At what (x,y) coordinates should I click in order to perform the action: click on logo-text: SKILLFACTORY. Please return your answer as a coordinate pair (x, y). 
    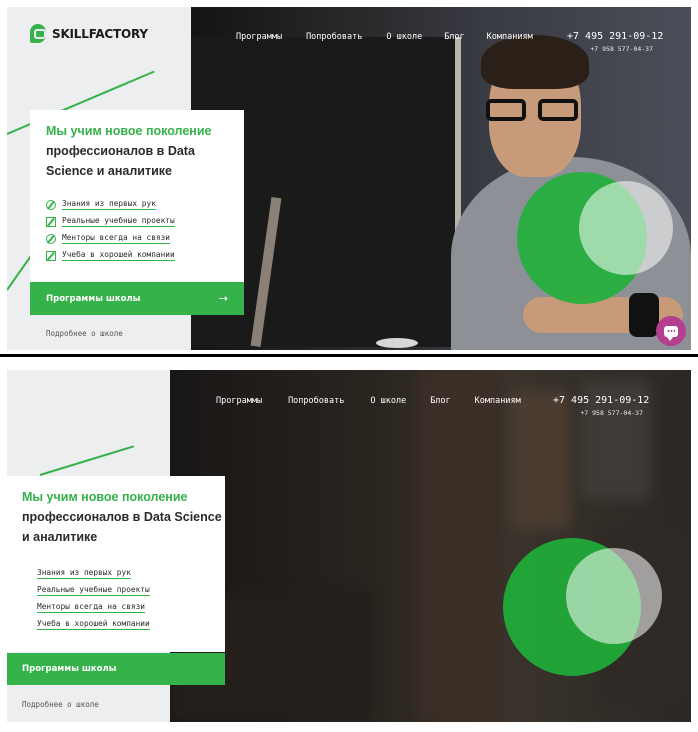
    Looking at the image, I should click on (100, 33).